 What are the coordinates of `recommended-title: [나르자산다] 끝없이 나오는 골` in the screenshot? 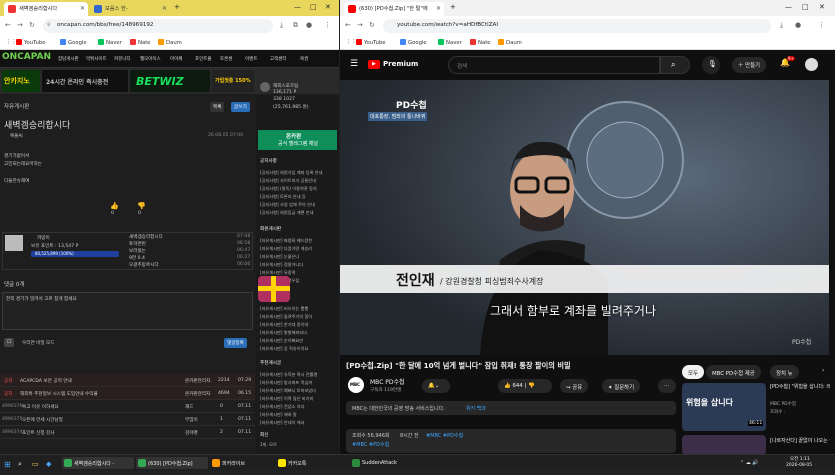 It's located at (800, 440).